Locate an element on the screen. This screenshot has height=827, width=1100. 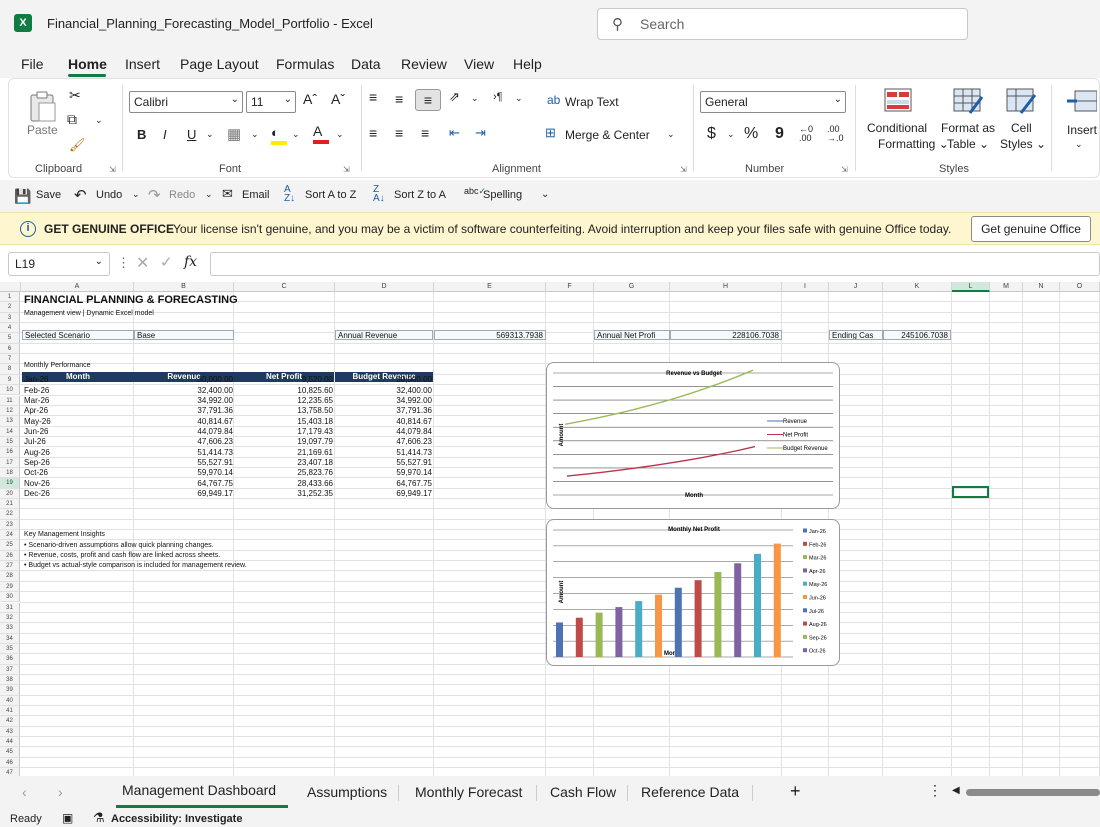
row-header-1: 1 is located at coordinates (10, 297).